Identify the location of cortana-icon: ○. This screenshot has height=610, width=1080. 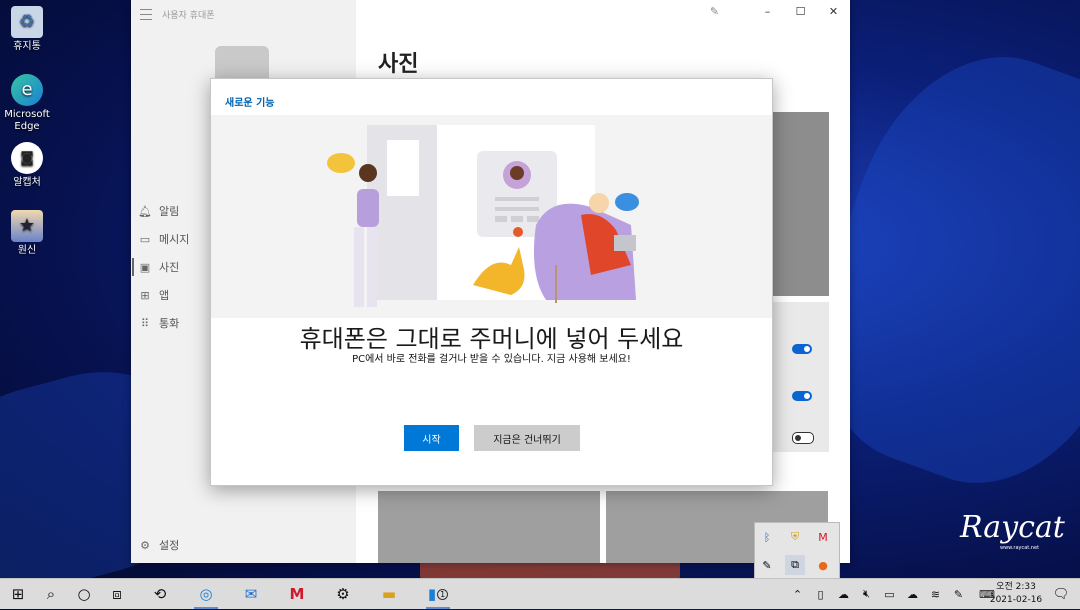
(84, 594).